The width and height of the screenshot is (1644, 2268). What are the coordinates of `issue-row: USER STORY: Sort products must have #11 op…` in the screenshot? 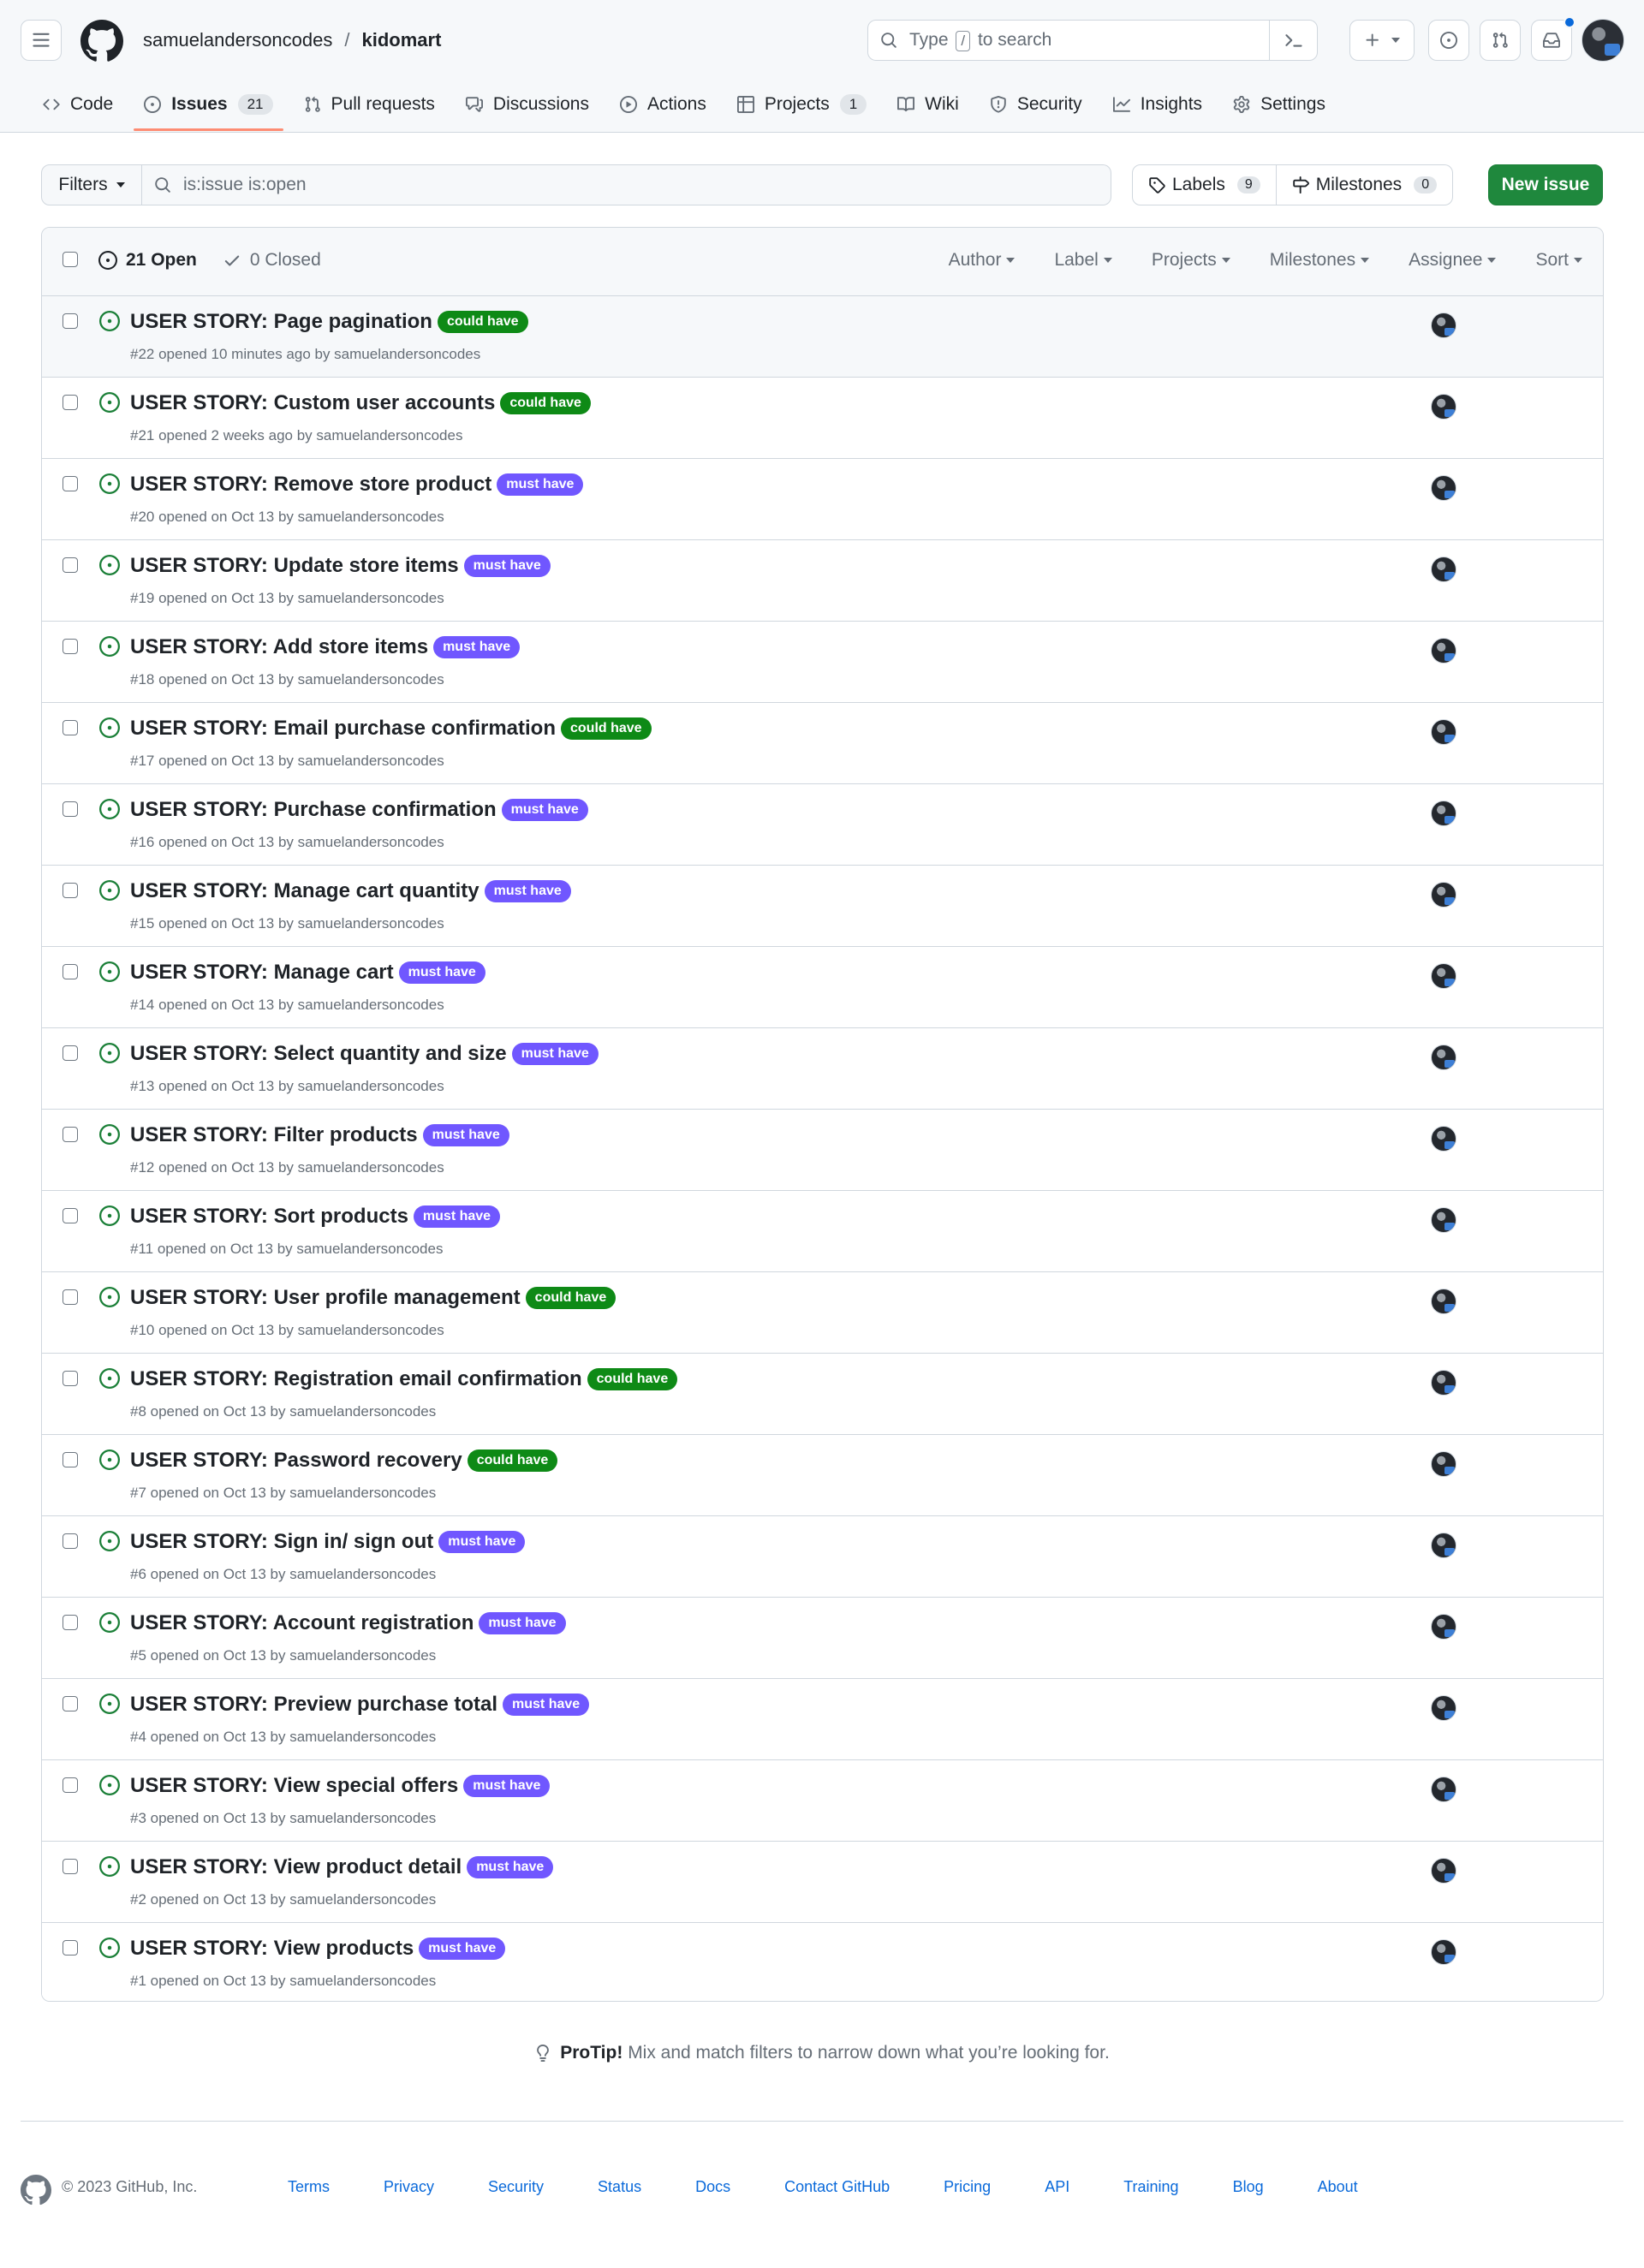 It's located at (822, 1231).